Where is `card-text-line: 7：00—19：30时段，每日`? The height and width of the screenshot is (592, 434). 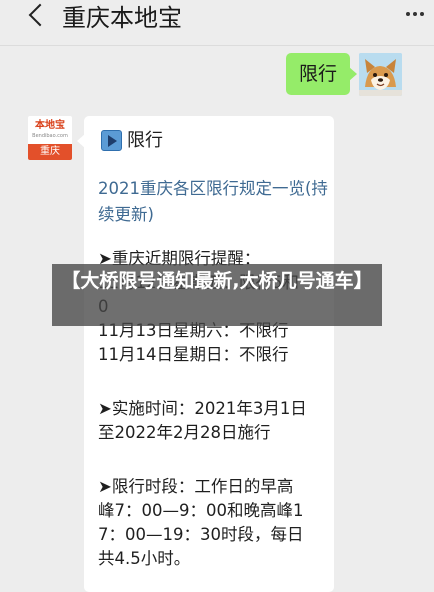 card-text-line: 7：00—19：30时段，每日 is located at coordinates (201, 534).